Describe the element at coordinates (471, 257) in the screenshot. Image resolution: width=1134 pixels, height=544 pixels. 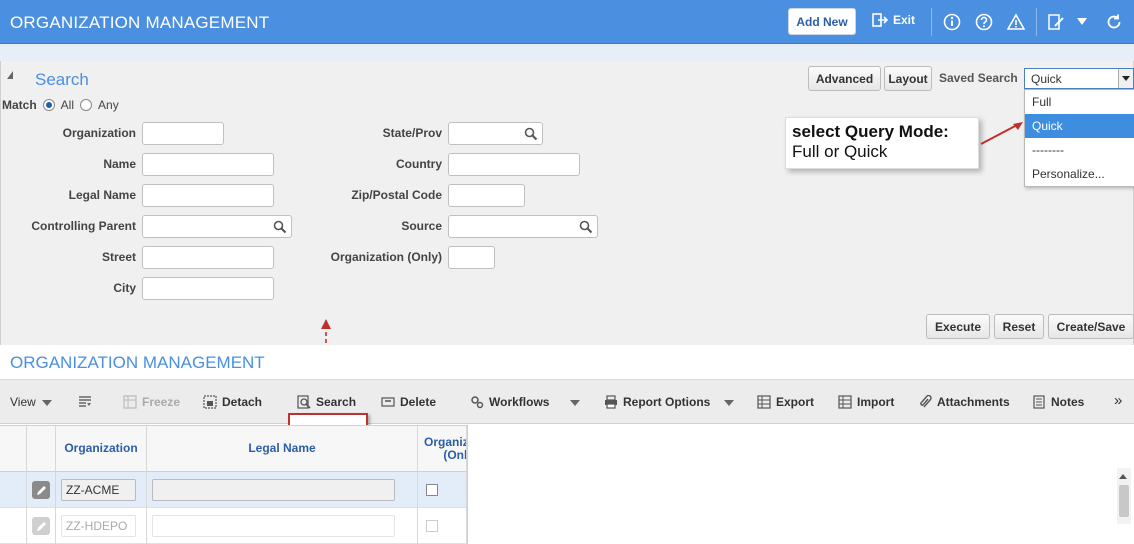
I see `organization-only-field` at that location.